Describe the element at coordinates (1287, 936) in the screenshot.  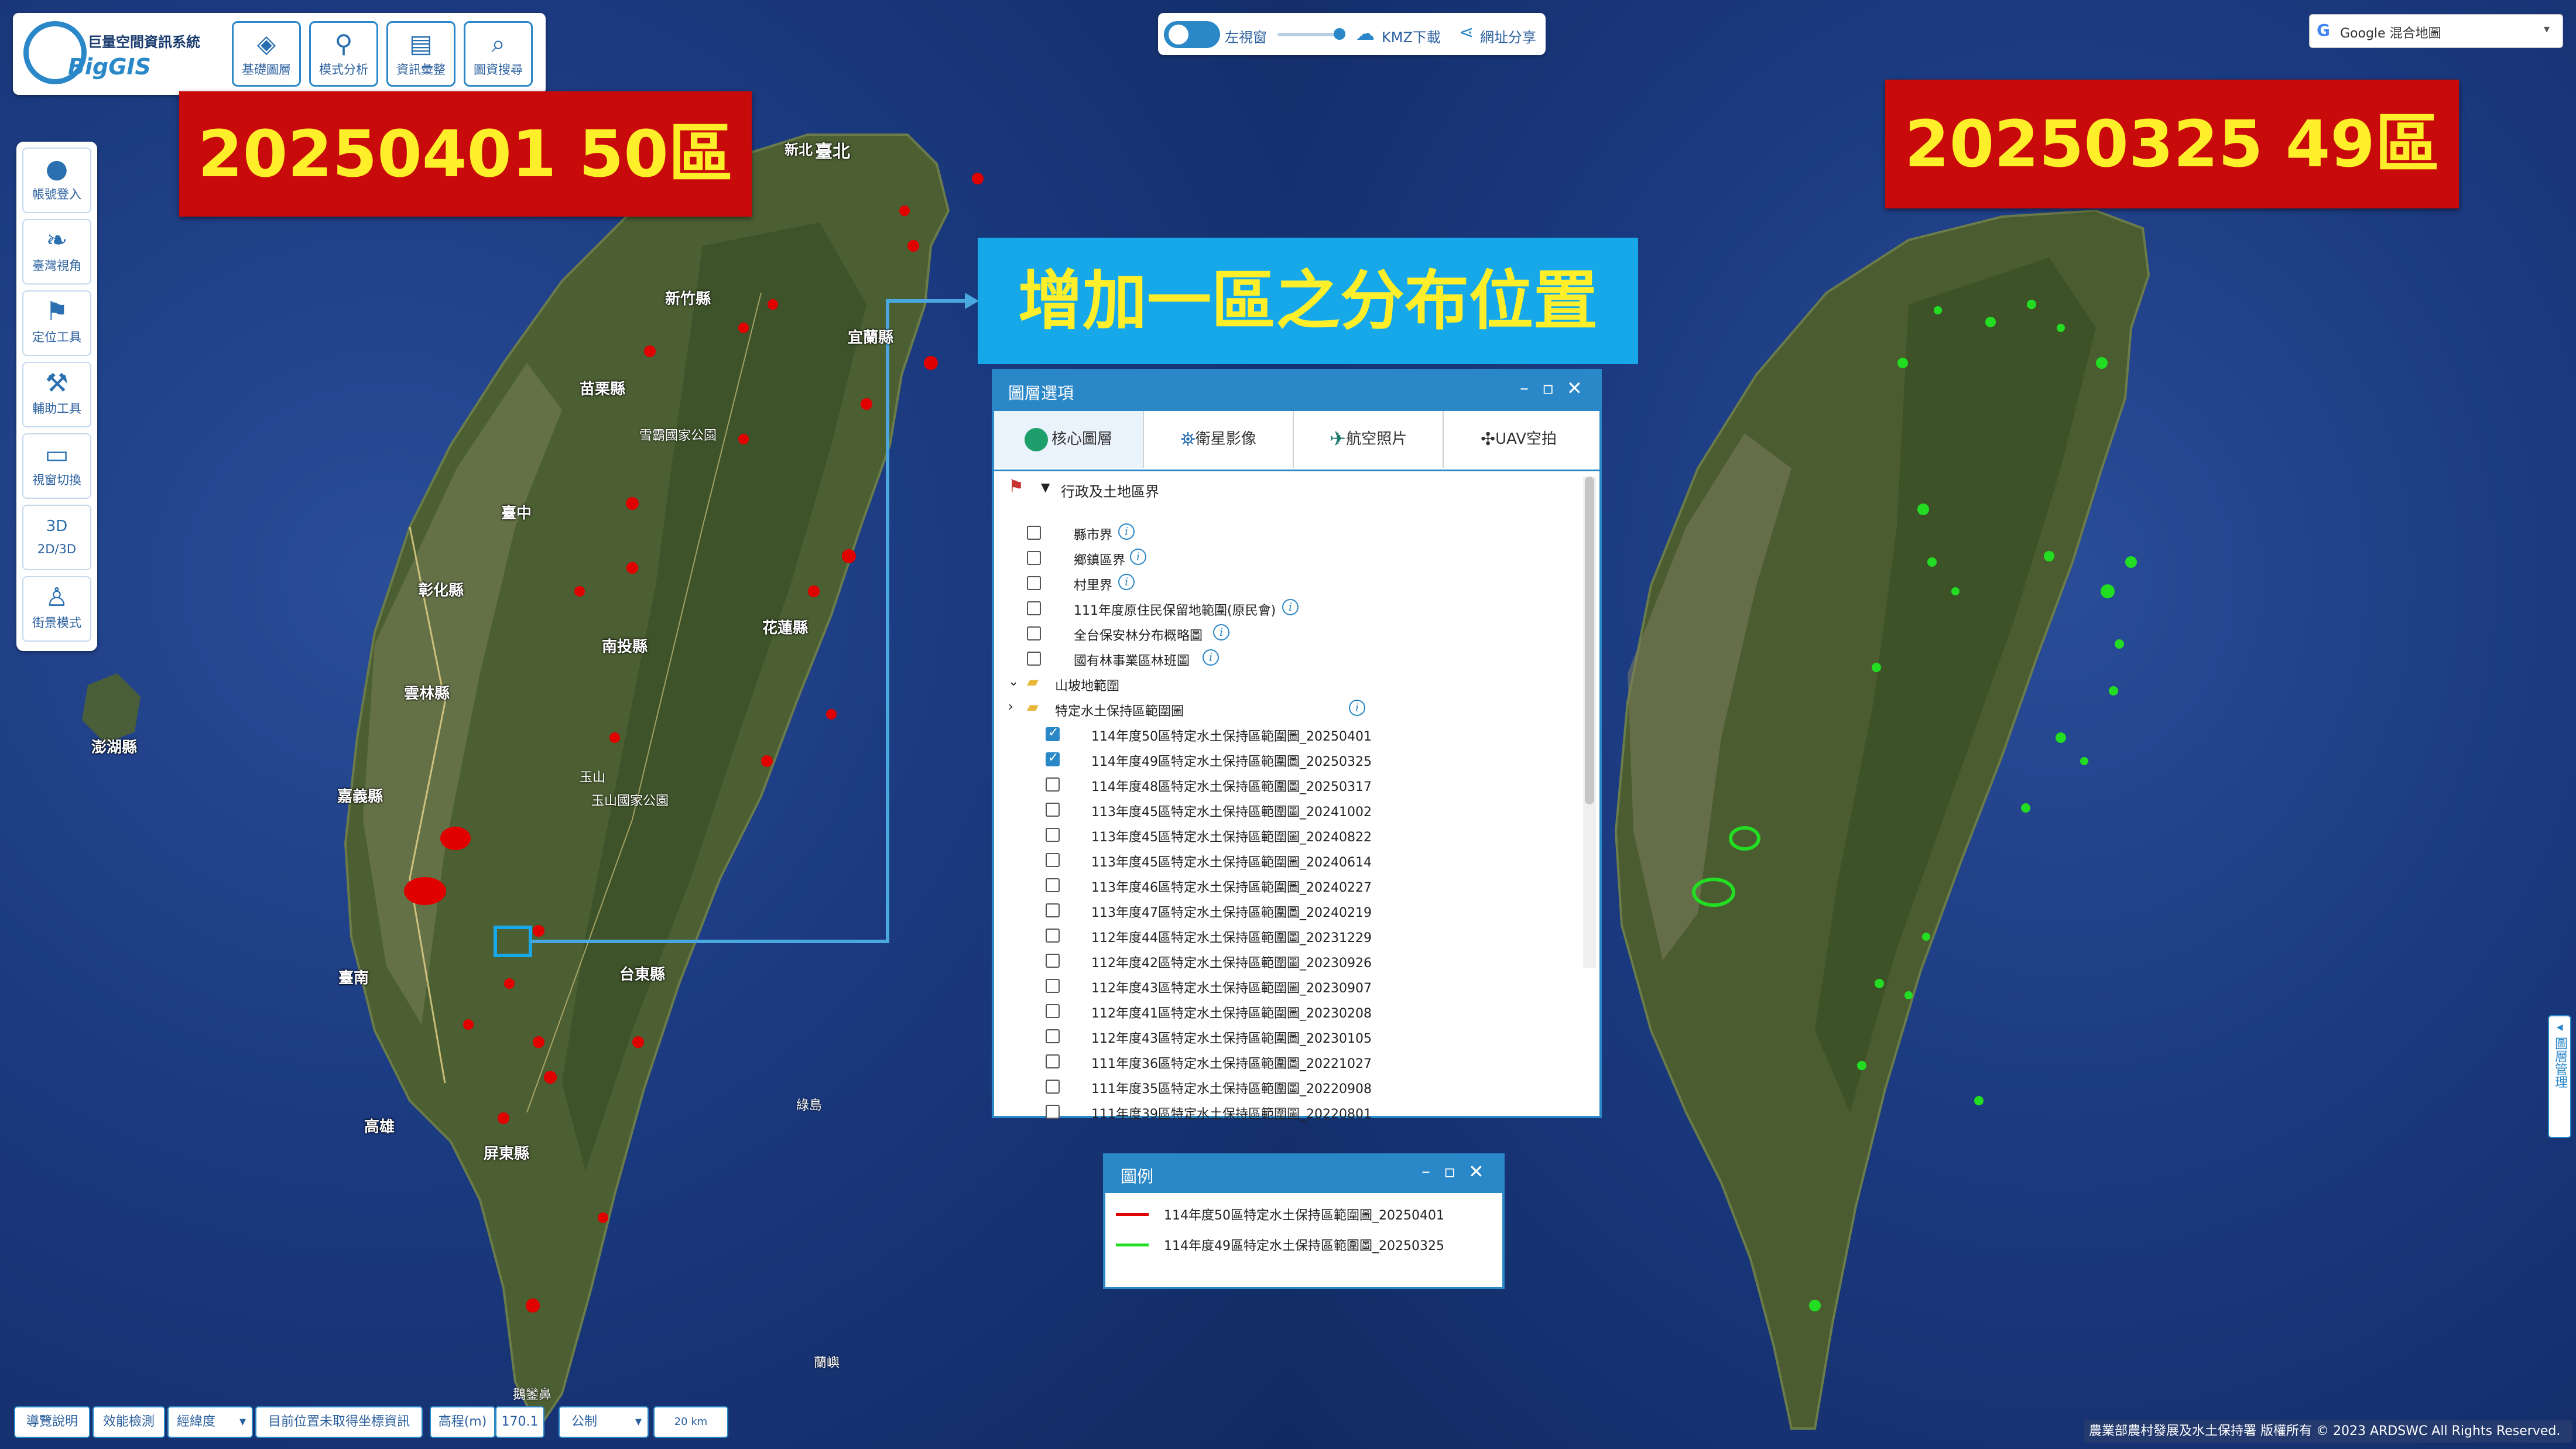
I see `layer-item-special-conservation: 112年度44區特定水土保持區範圍圖_20231229` at that location.